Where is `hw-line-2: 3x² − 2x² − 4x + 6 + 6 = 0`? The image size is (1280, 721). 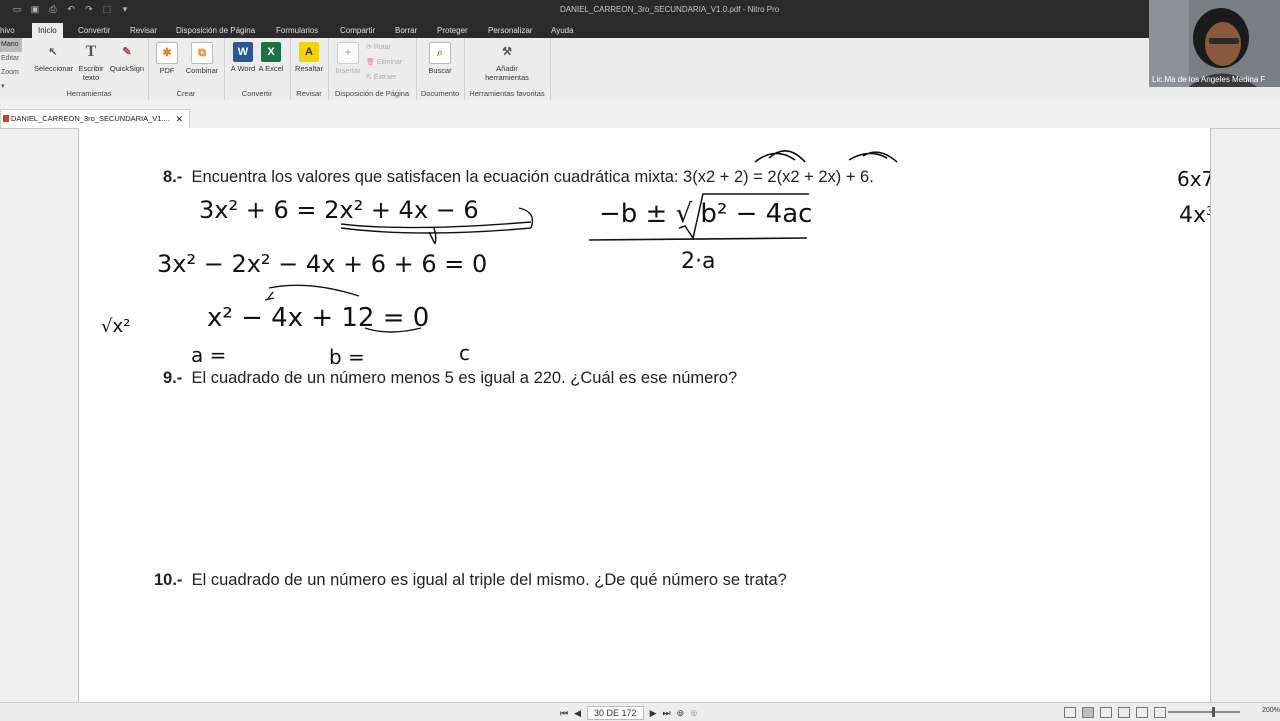
hw-line-2: 3x² − 2x² − 4x + 6 + 6 = 0 is located at coordinates (322, 264).